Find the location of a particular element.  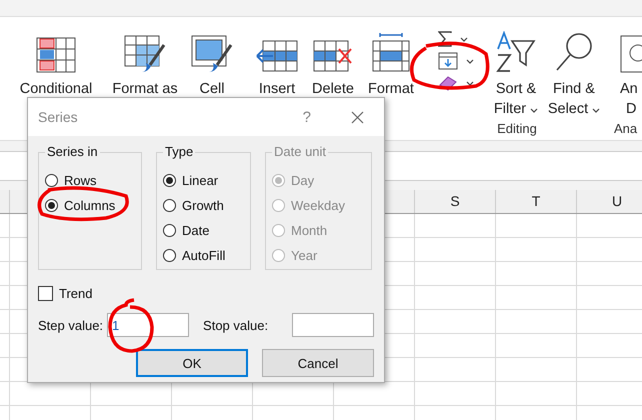

search-icon is located at coordinates (574, 52).